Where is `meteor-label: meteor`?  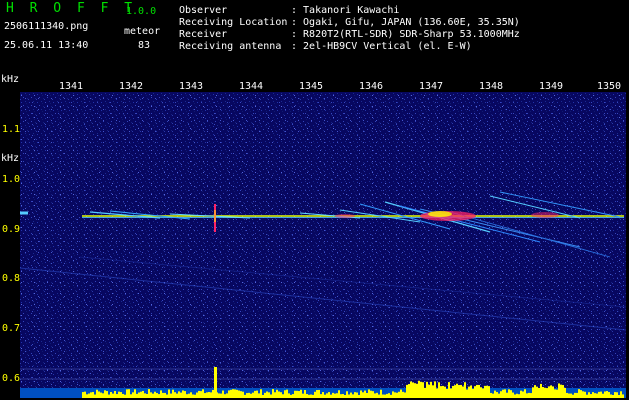
meteor-label: meteor is located at coordinates (142, 31).